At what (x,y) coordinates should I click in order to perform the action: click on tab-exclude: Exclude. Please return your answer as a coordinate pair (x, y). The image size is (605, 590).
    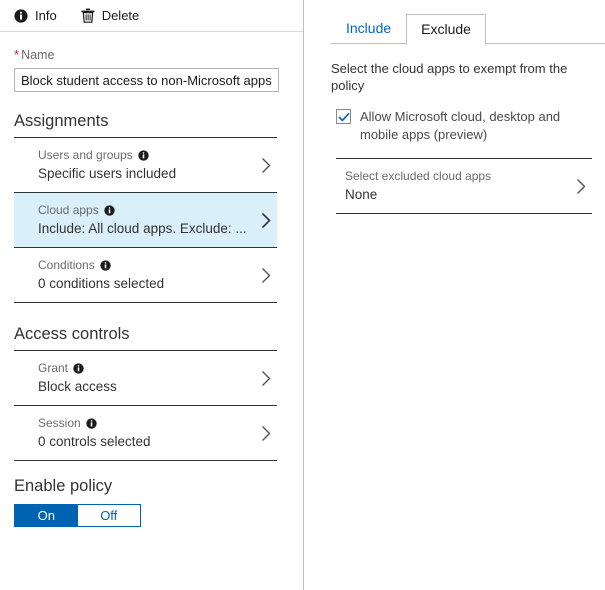
    Looking at the image, I should click on (446, 29).